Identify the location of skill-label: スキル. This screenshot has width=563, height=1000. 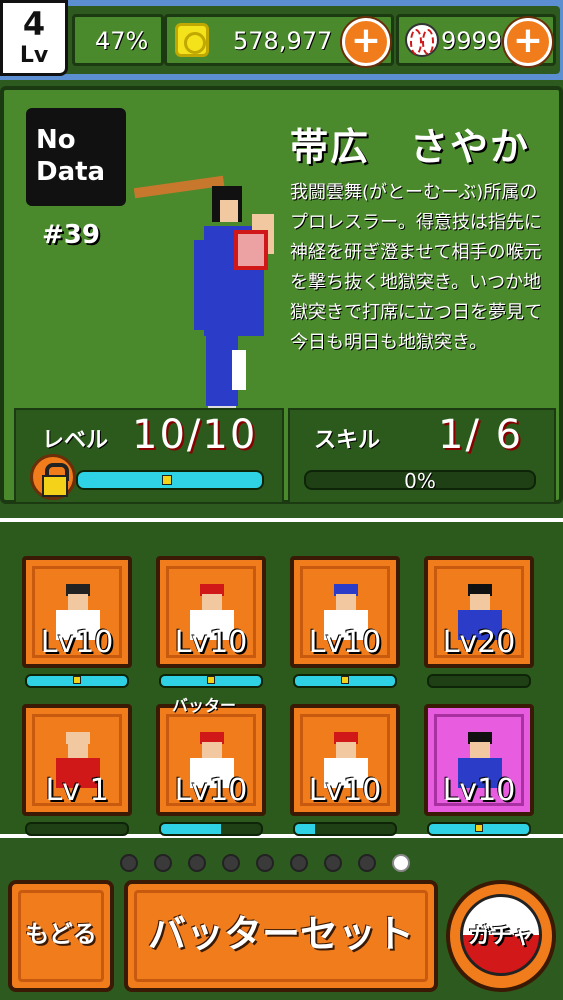
(347, 440).